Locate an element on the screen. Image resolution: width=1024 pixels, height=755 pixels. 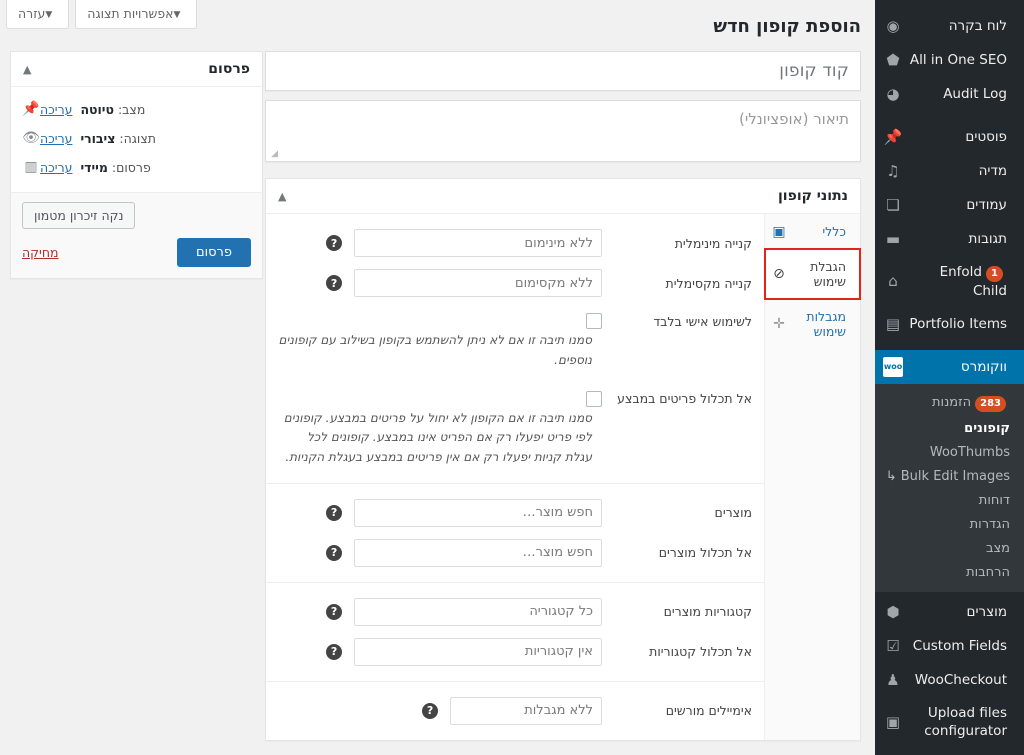
exclude-sale-items-label: אל תכלול פריטים במבצע is located at coordinates (684, 399).